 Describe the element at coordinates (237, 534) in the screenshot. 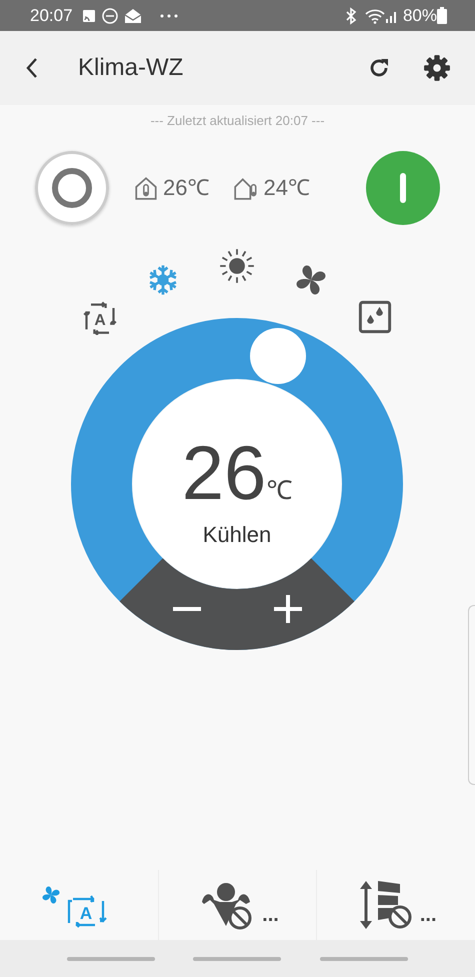

I see `mode-label: Kühlen` at that location.